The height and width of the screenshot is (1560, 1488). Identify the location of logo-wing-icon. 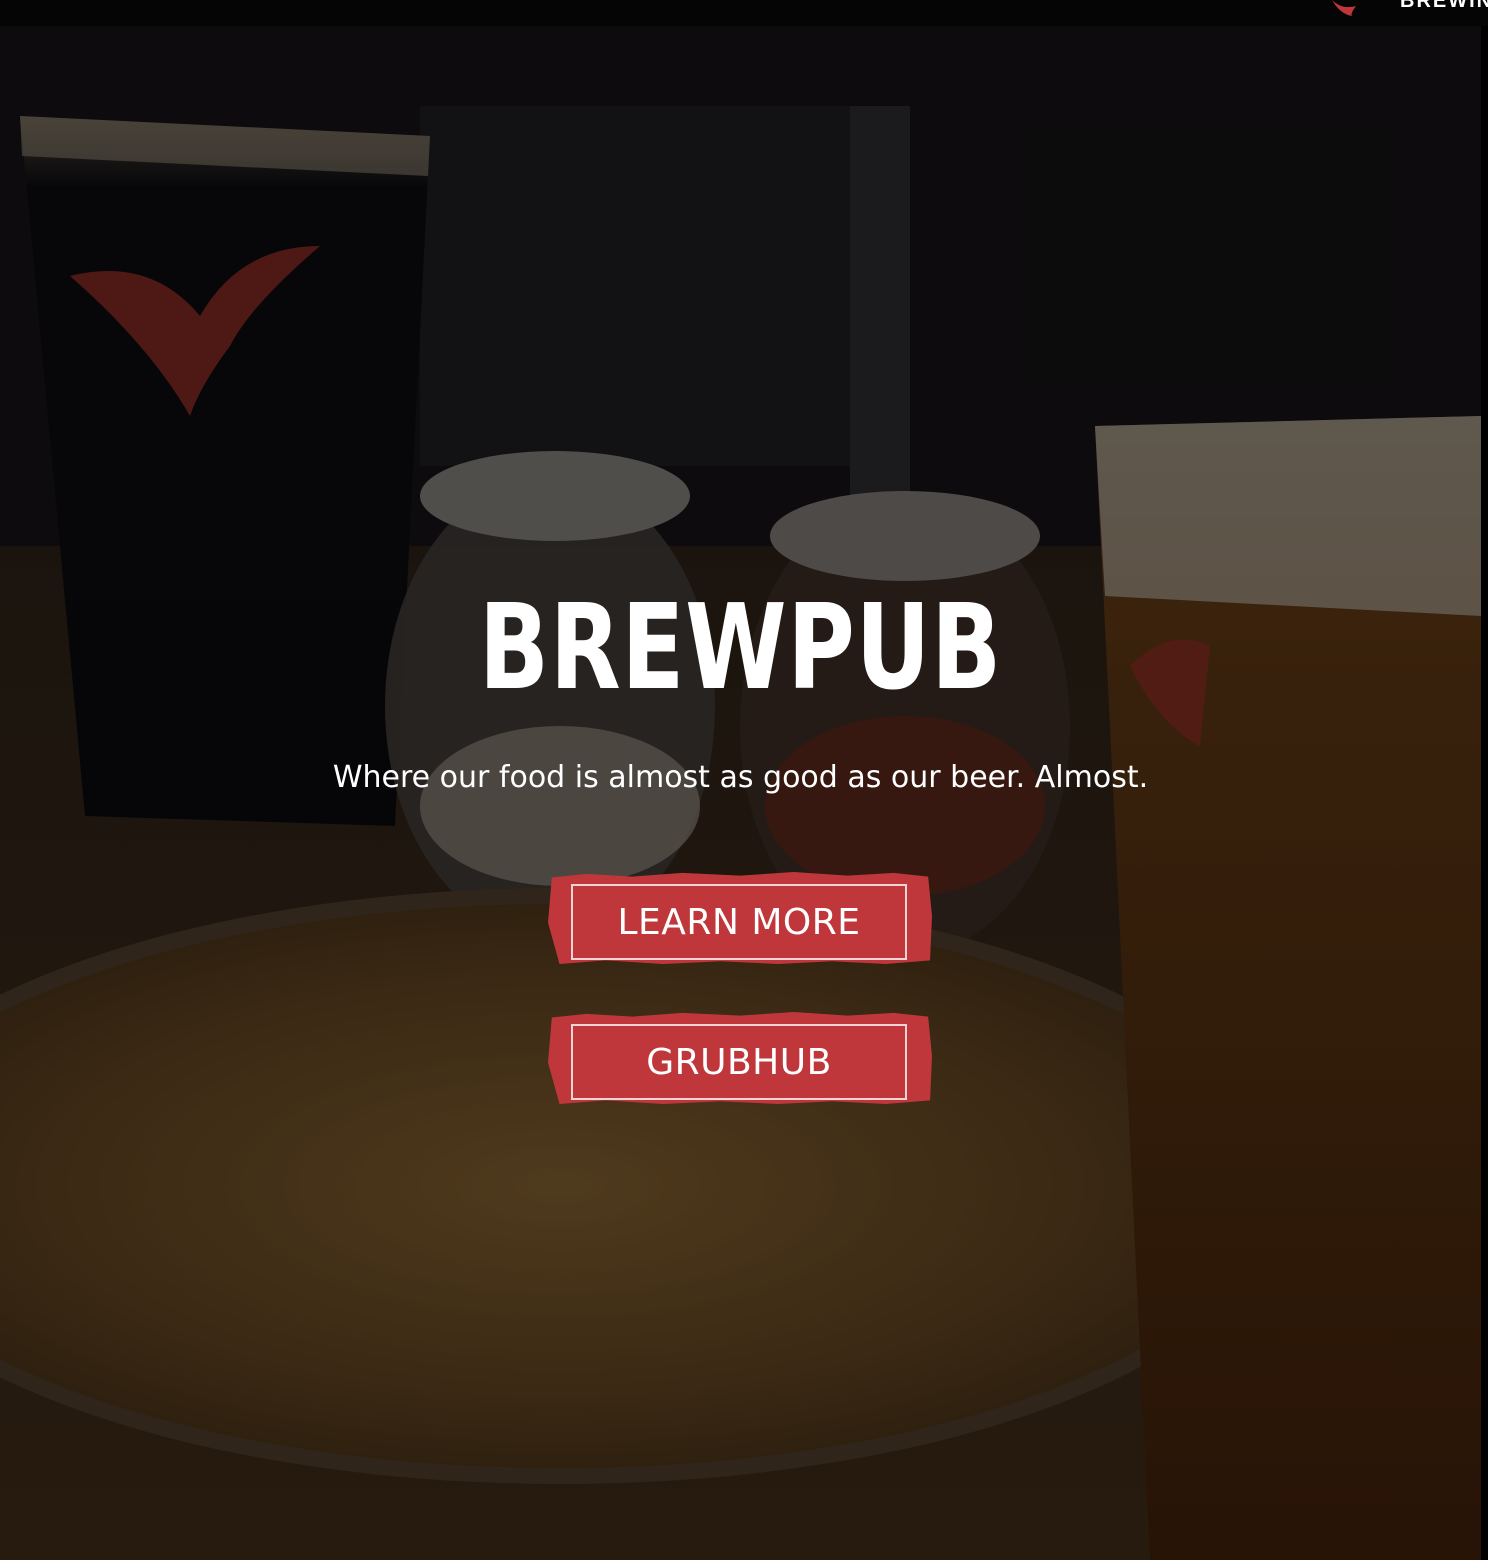
(1344, 8).